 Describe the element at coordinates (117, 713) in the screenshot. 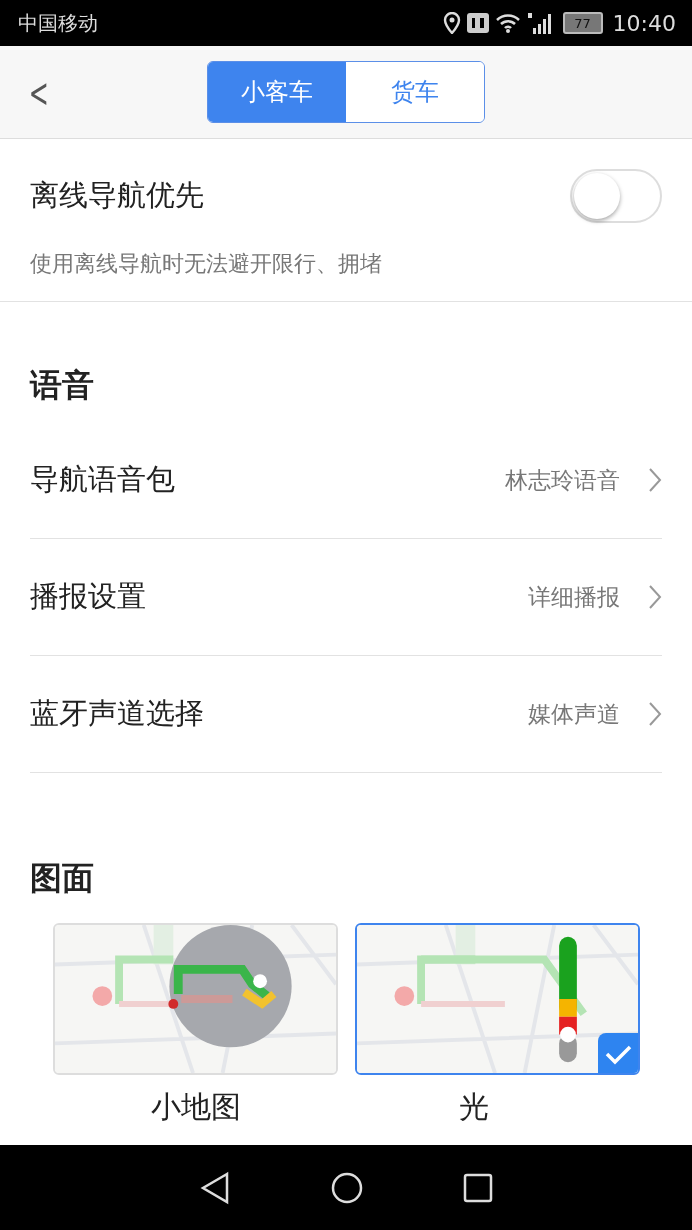

I see `row-label: 蓝牙声道选择` at that location.